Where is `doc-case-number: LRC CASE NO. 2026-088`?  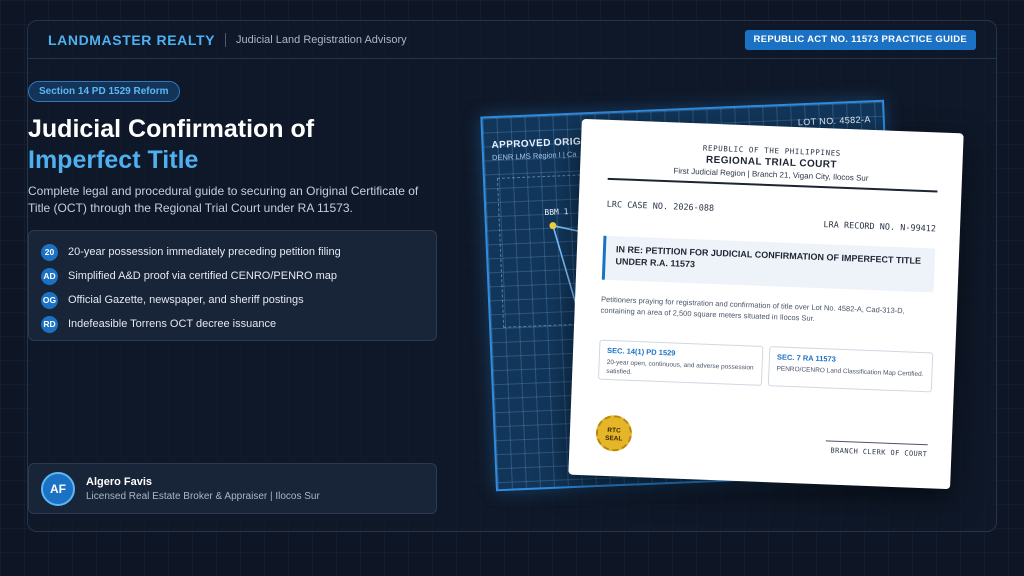
doc-case-number: LRC CASE NO. 2026-088 is located at coordinates (660, 206).